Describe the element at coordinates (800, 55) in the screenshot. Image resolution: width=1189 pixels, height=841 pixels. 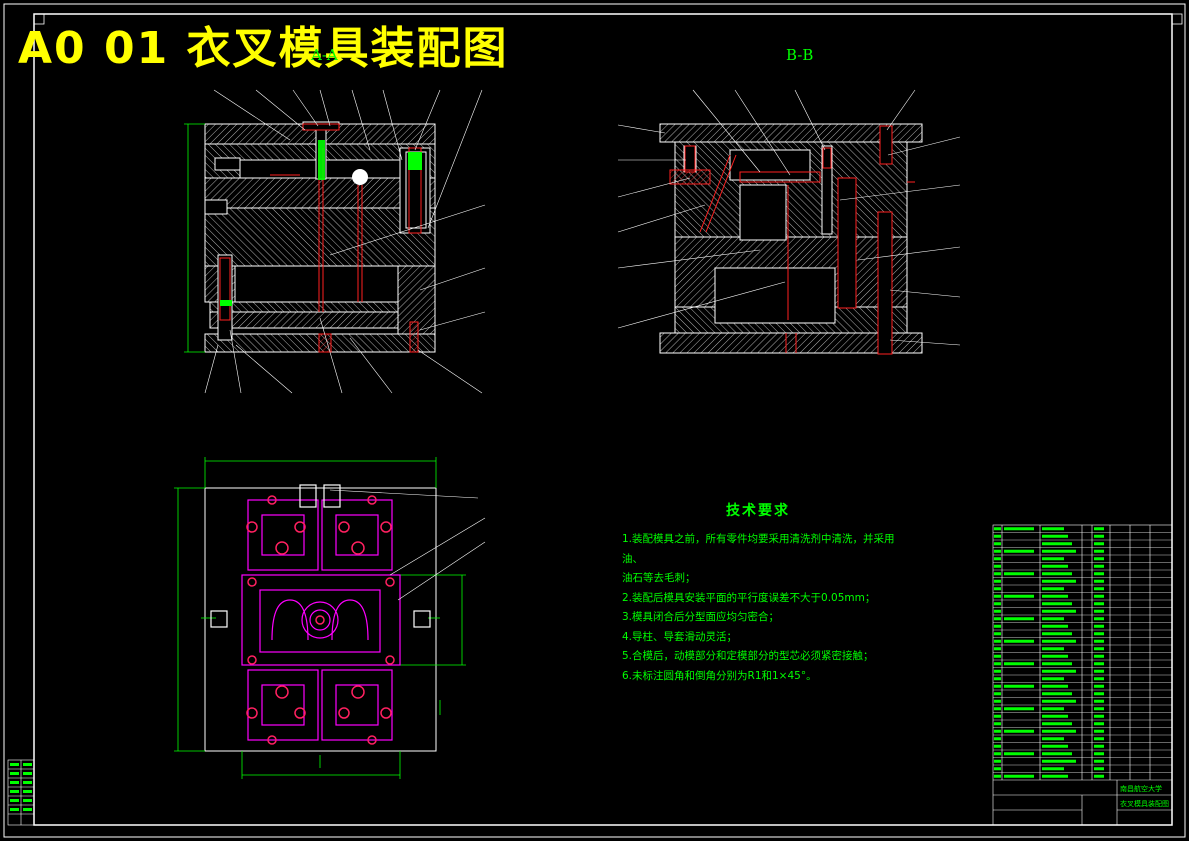
I see `section-bb-label: B-B` at that location.